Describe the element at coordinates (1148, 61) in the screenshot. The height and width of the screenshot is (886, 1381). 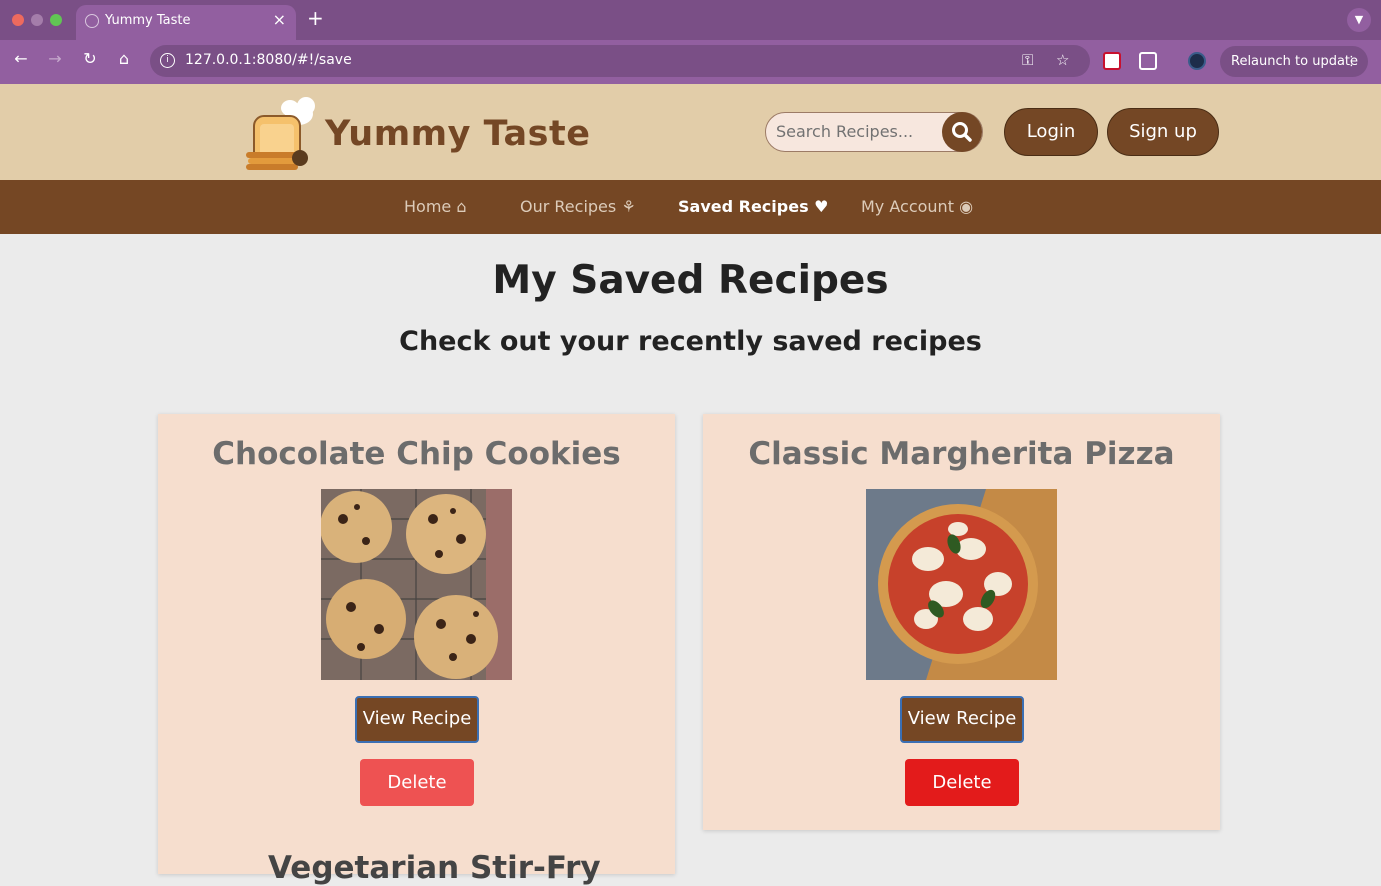
I see `extensions-puzzle-icon` at that location.